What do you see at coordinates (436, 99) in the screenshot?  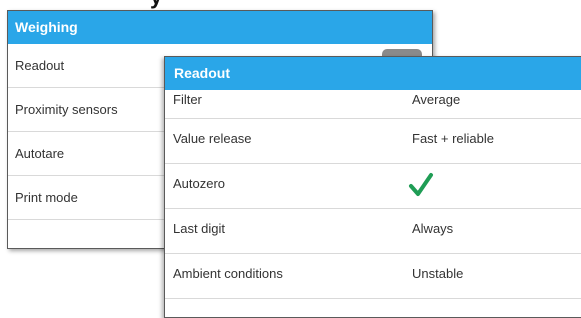 I see `setting-value: Average` at bounding box center [436, 99].